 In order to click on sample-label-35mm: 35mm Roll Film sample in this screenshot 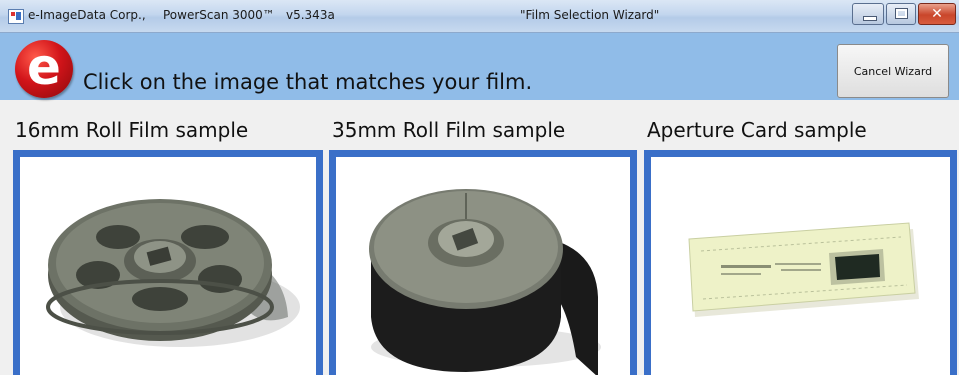, I will do `click(449, 130)`.